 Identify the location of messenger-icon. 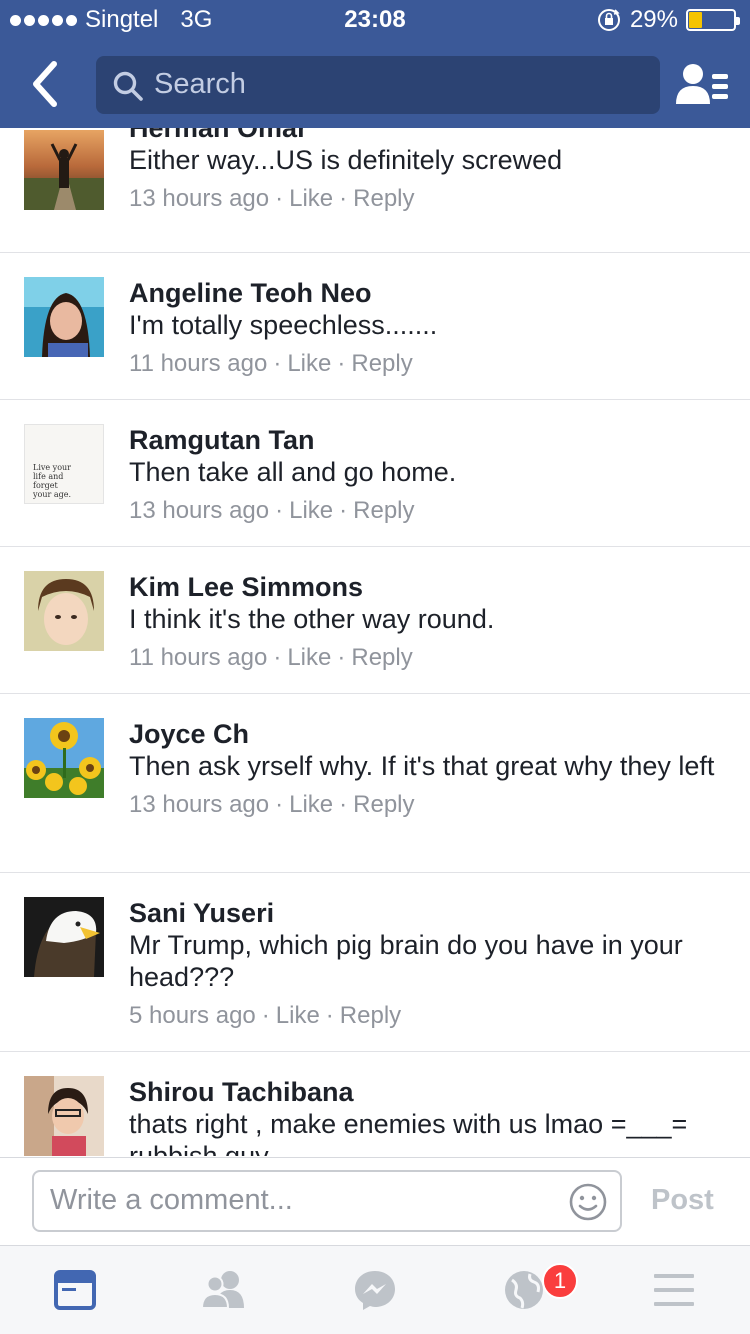
(375, 1290).